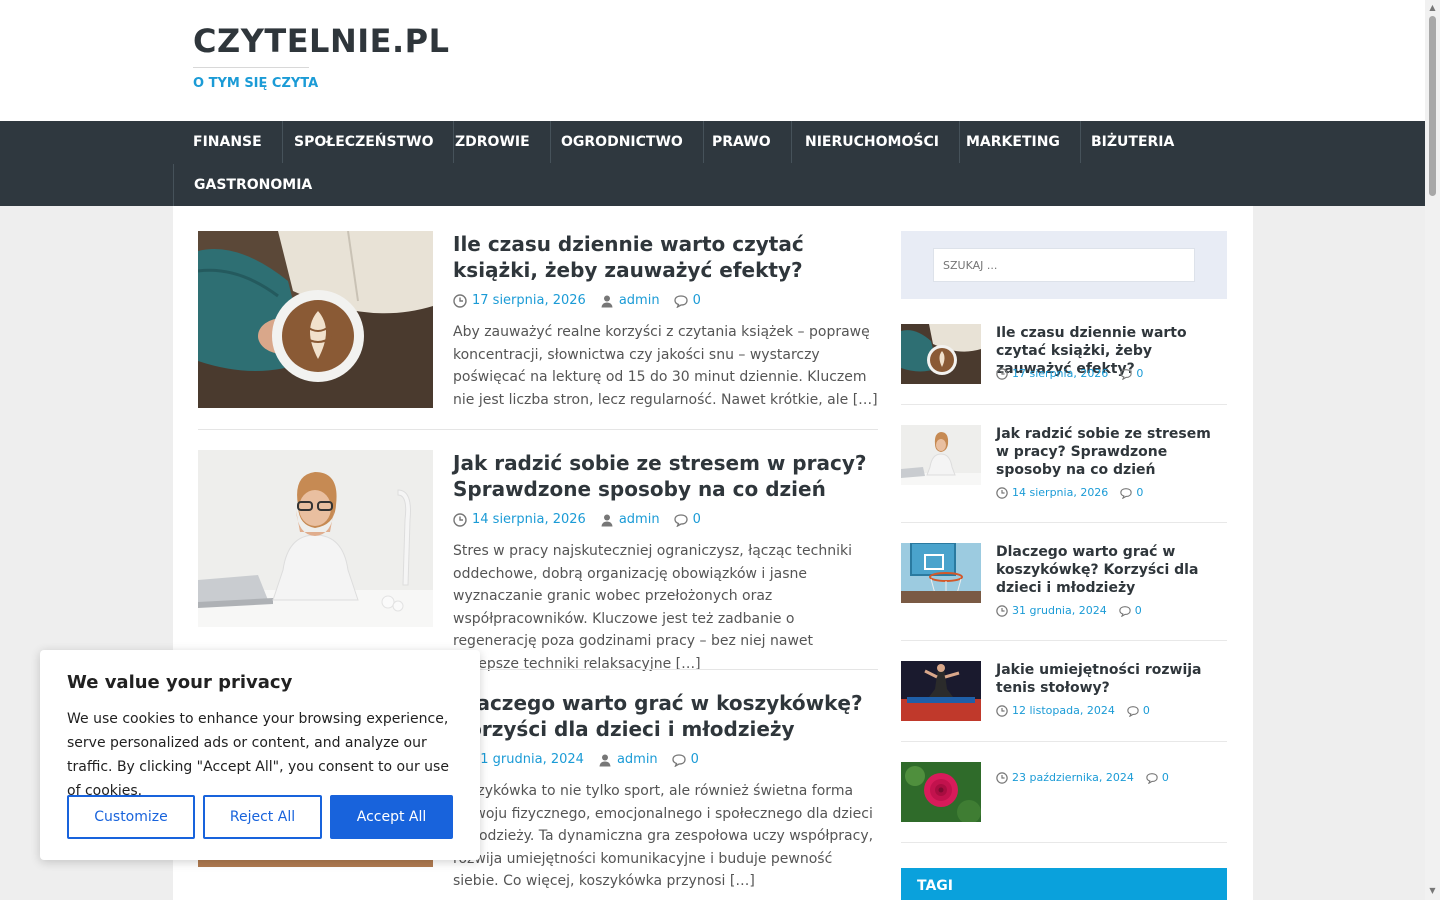 The image size is (1440, 900). I want to click on recent-post-meta: 17 sierpnia, 2026 0, so click(1069, 374).